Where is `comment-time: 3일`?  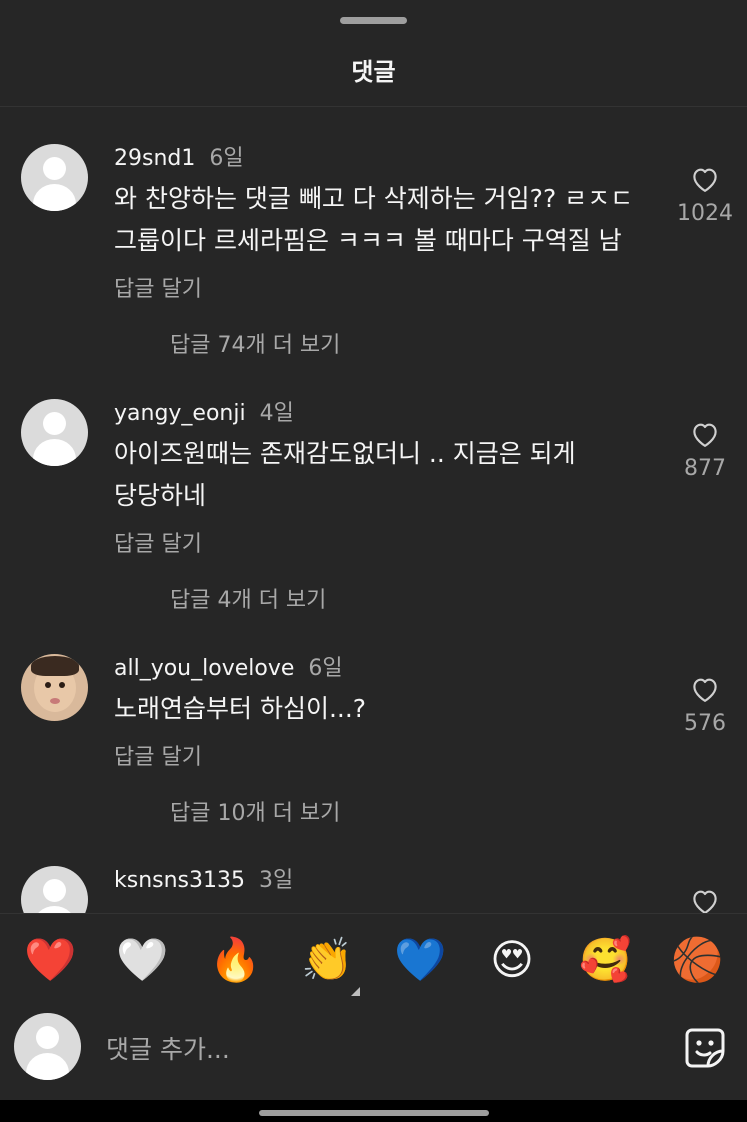
comment-time: 3일 is located at coordinates (276, 880).